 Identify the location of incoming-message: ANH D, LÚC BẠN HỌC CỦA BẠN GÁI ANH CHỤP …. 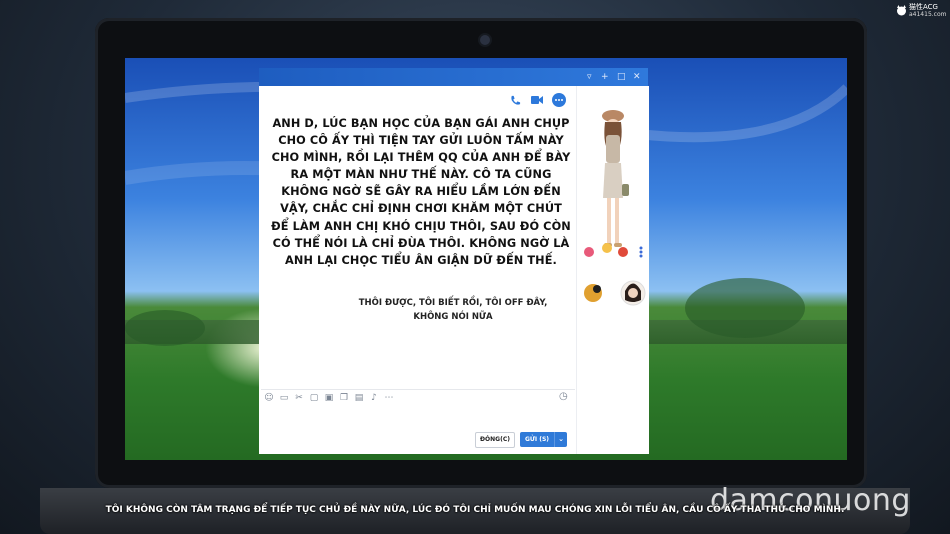
(421, 192).